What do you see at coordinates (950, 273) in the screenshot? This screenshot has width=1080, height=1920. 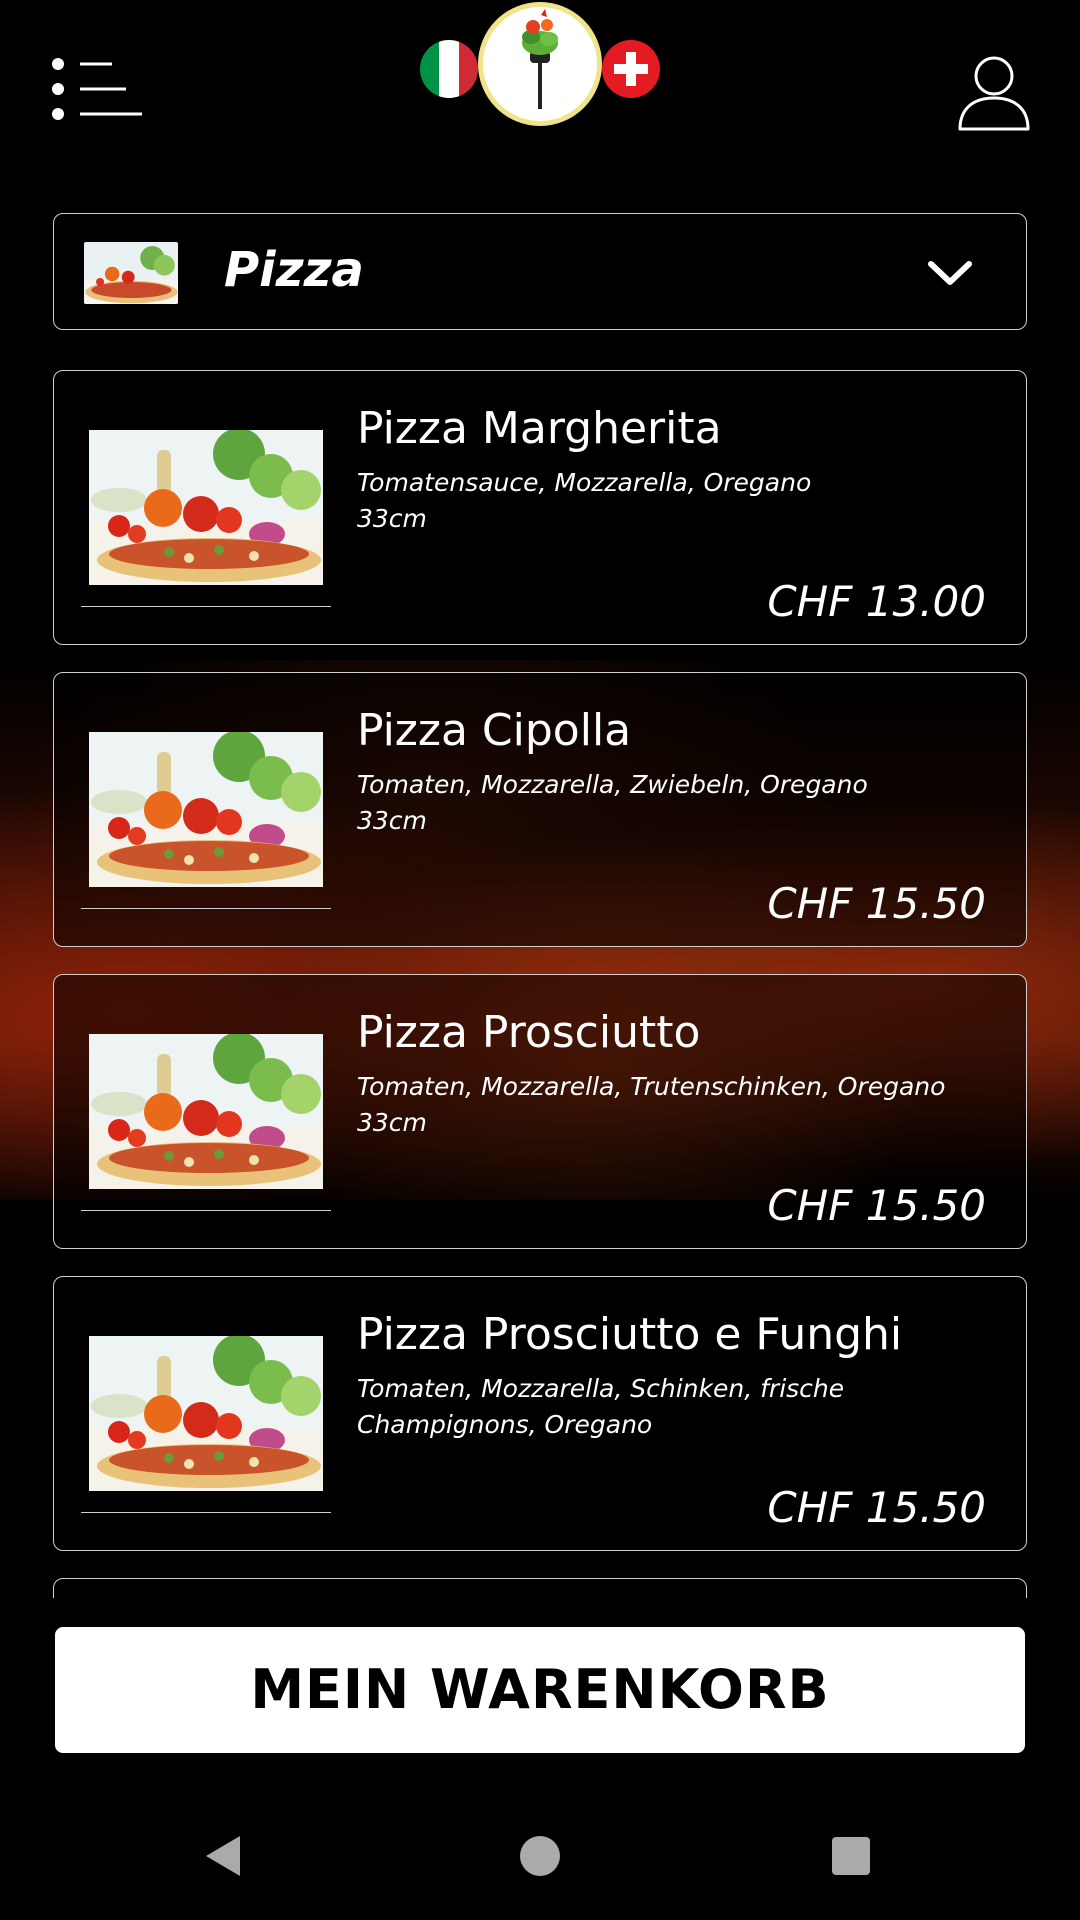 I see `chevron-down-icon` at bounding box center [950, 273].